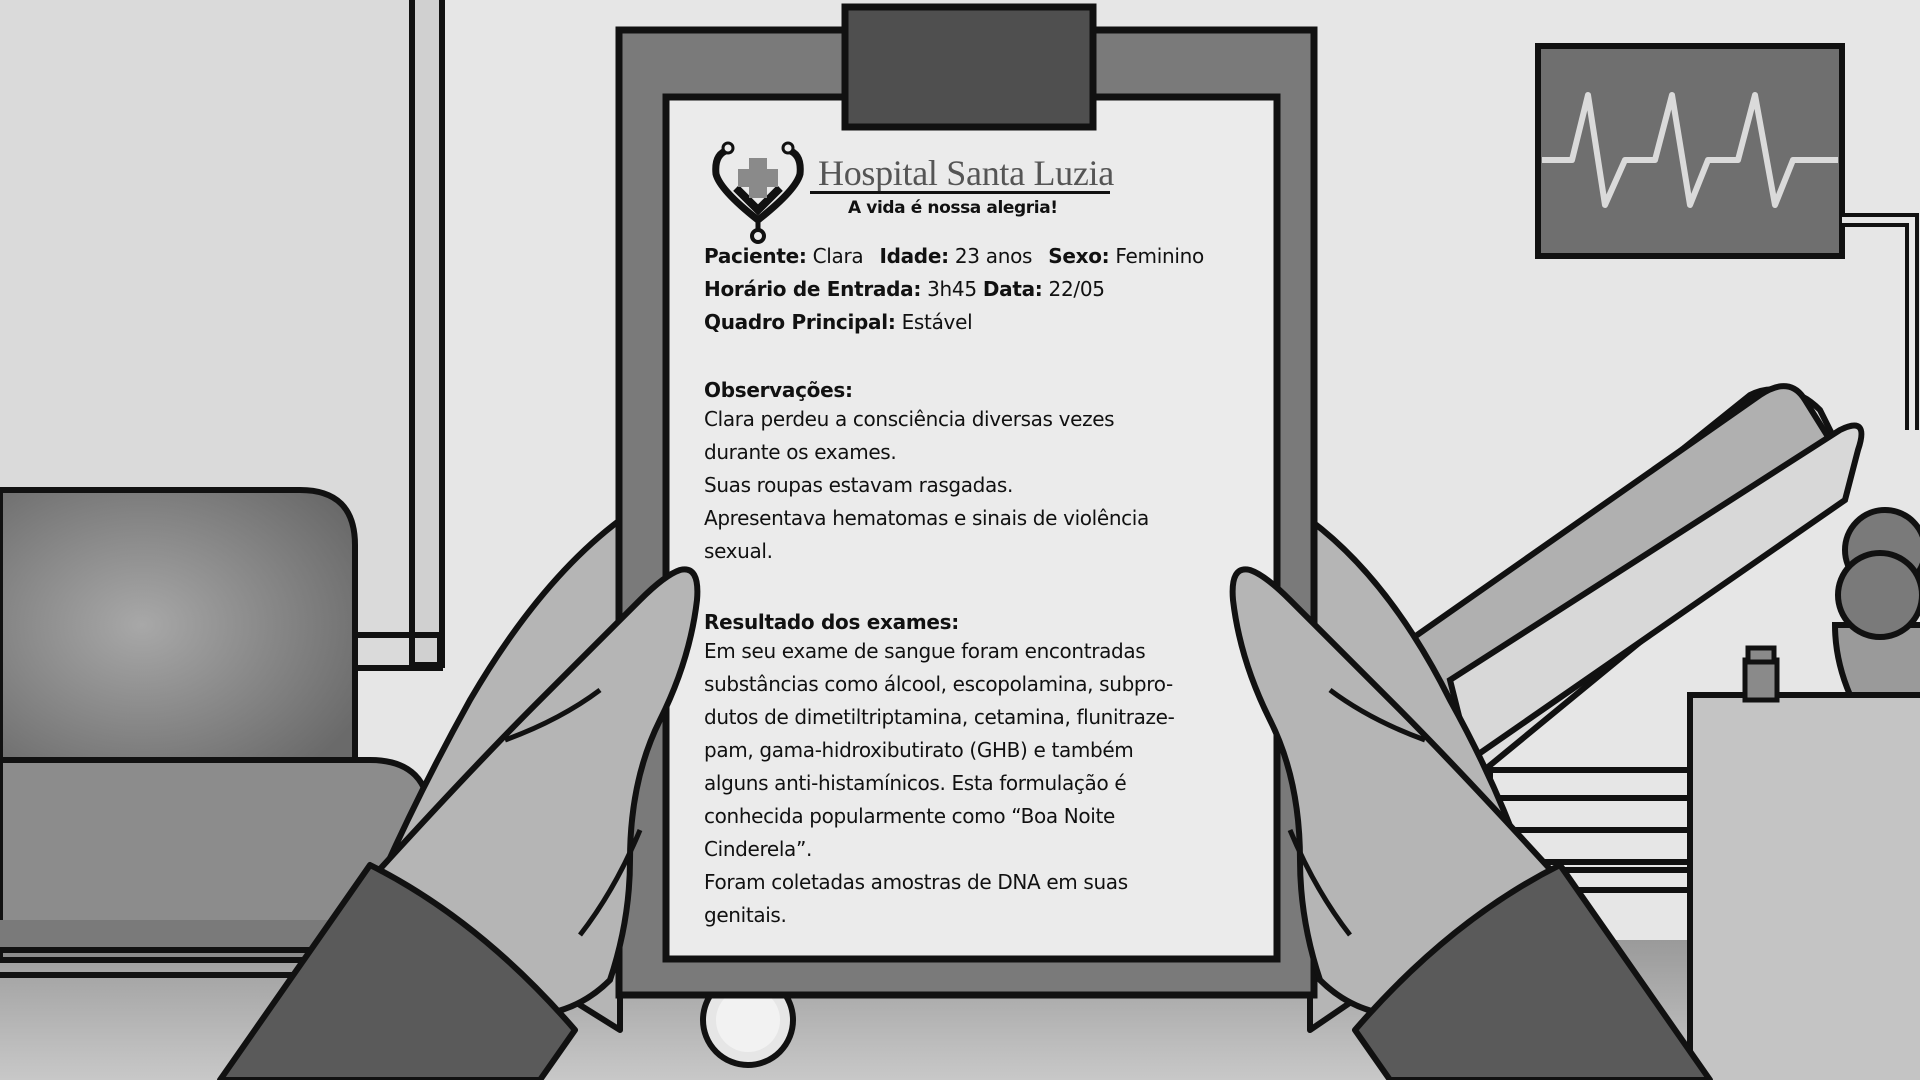 The width and height of the screenshot is (1920, 1080). What do you see at coordinates (831, 622) in the screenshot?
I see `results-heading: Resultado dos exames:` at bounding box center [831, 622].